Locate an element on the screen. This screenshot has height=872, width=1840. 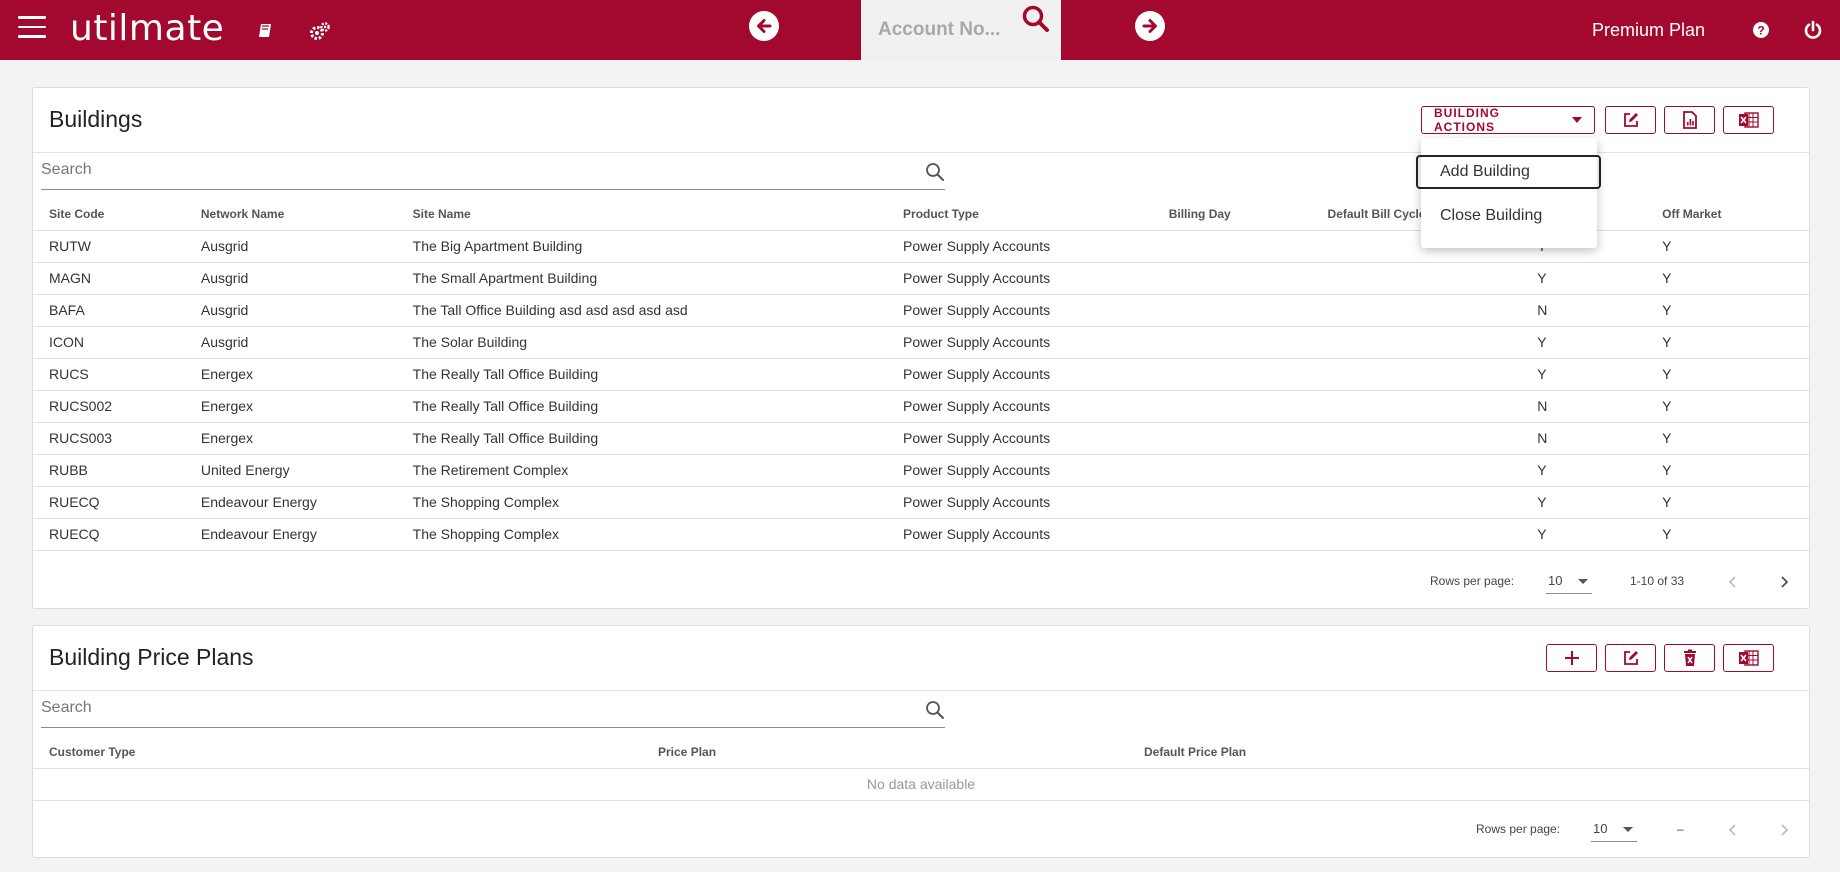
building-actions-button: BUILDING ACTIONS is located at coordinates (1508, 120).